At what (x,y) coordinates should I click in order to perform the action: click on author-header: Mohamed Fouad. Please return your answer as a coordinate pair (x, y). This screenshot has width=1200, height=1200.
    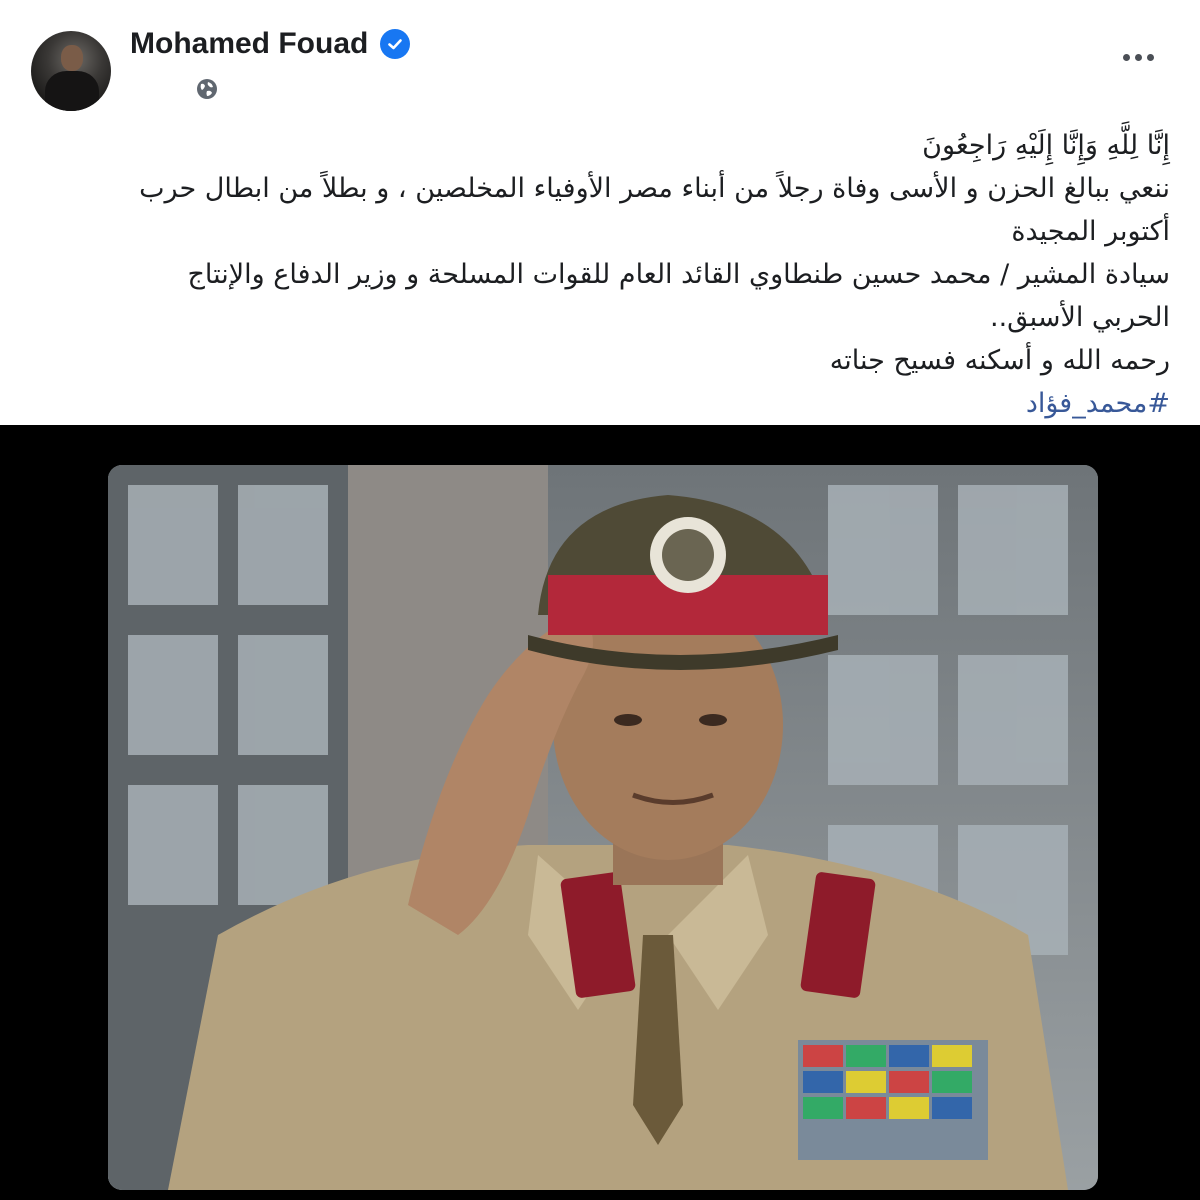
    Looking at the image, I should click on (270, 44).